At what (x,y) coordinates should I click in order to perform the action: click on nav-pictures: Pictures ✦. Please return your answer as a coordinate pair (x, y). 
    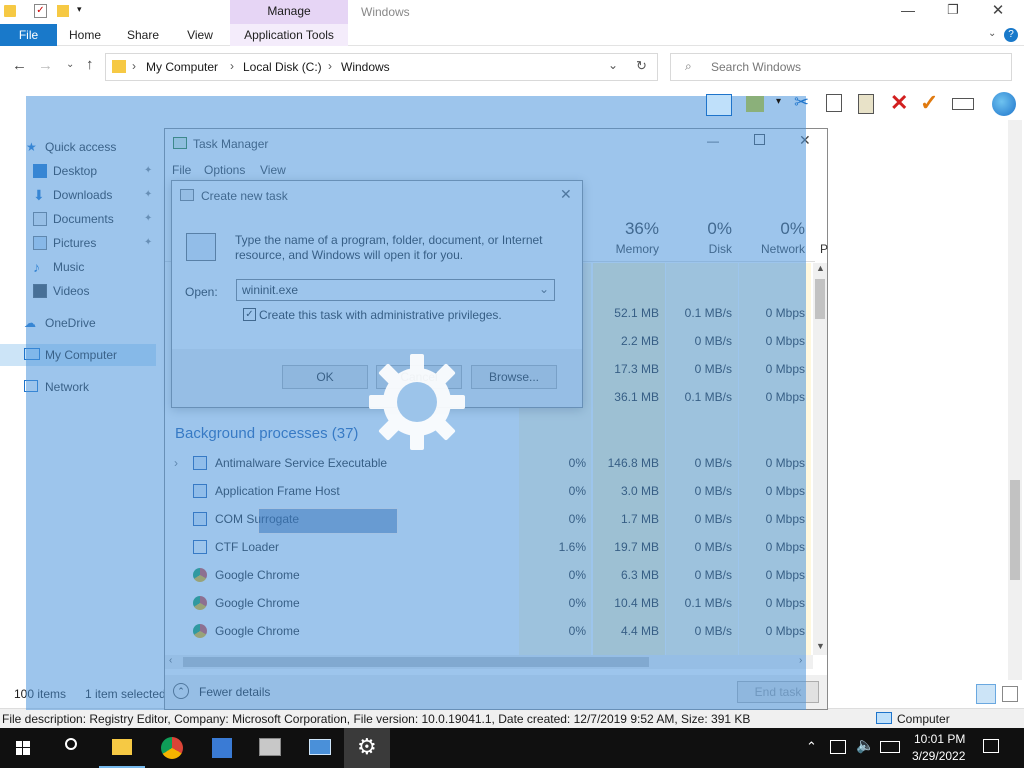
    Looking at the image, I should click on (78, 243).